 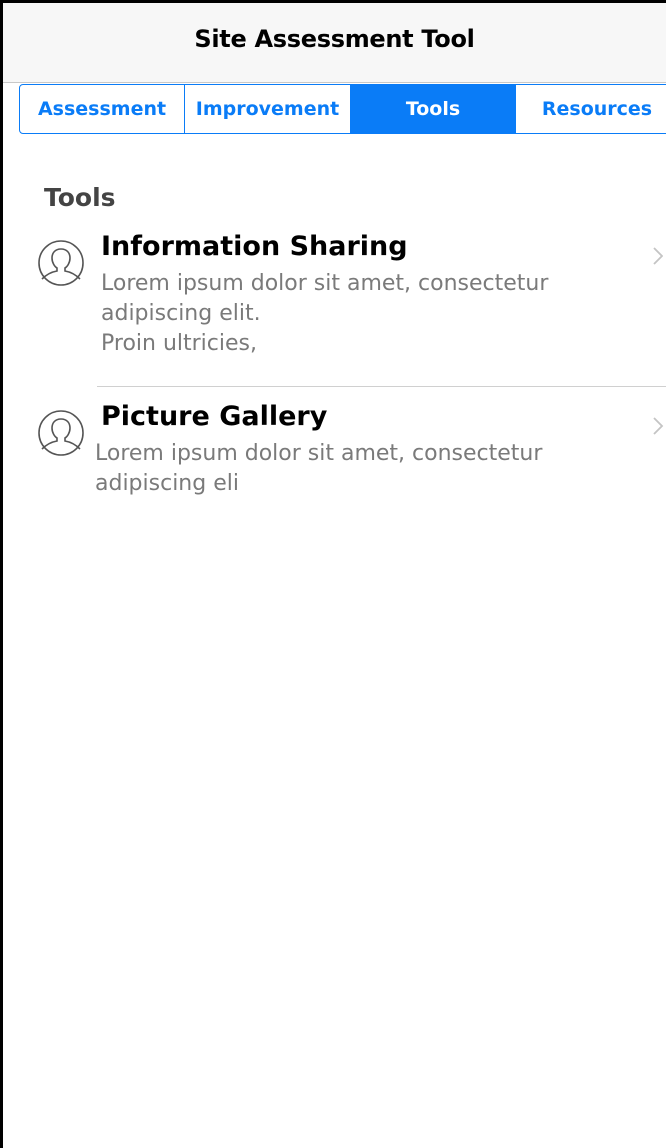 I want to click on item-title: Picture Gallery, so click(x=214, y=416).